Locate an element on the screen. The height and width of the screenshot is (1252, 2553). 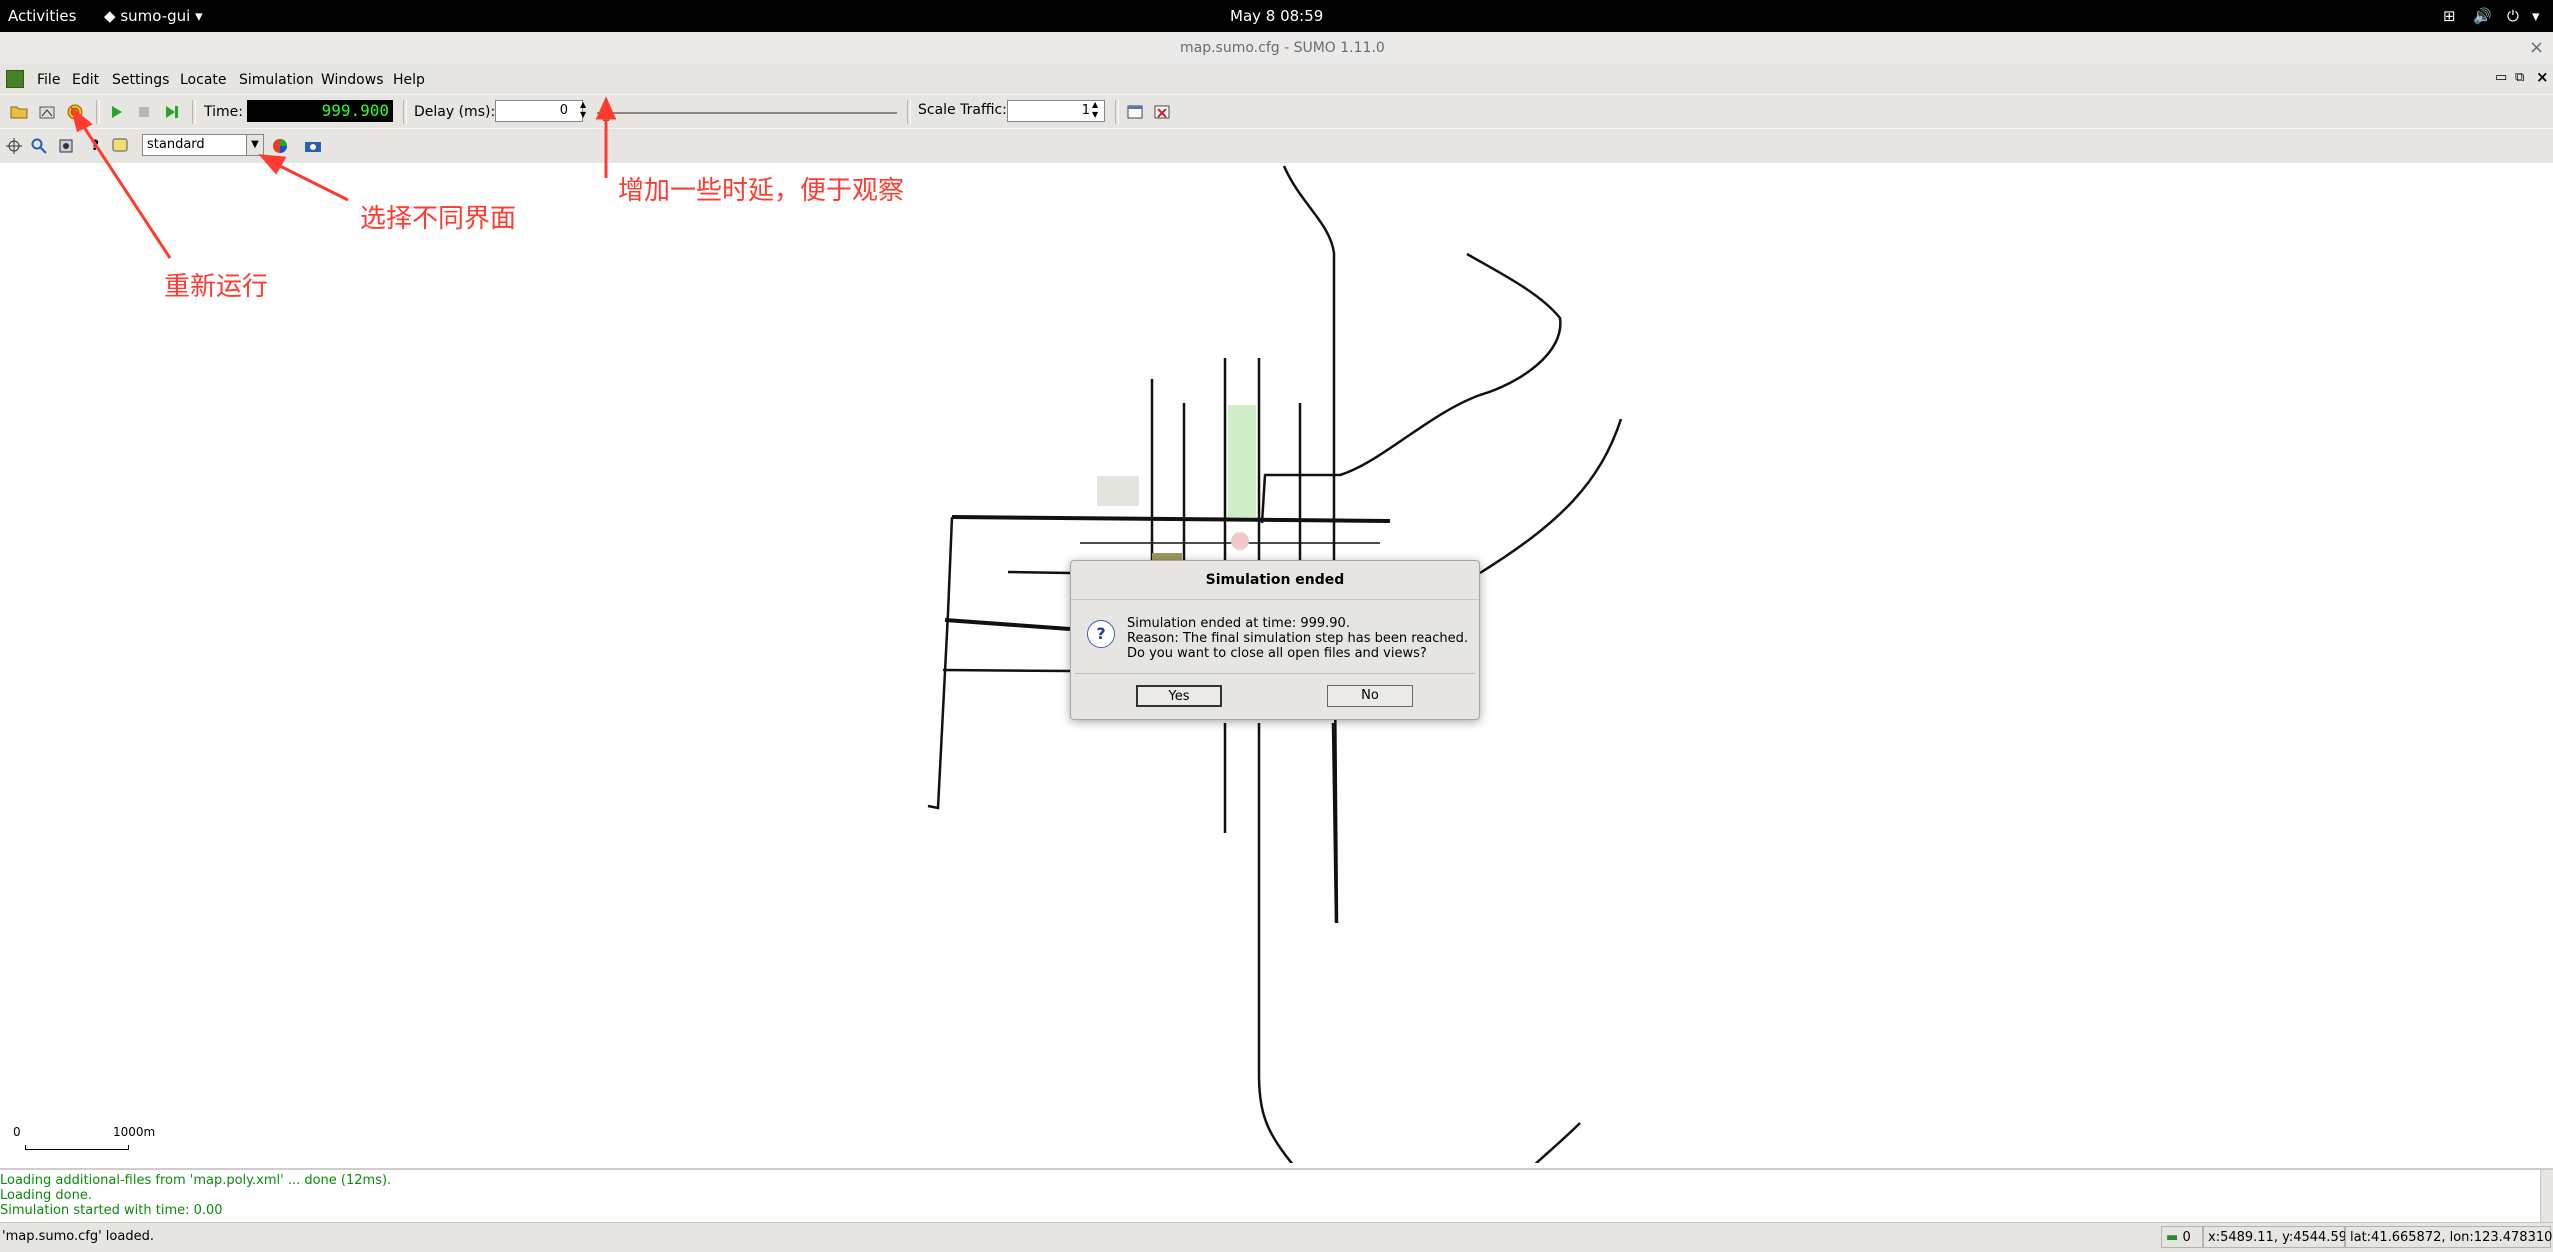
rerun-arrow-head is located at coordinates (81, 119).